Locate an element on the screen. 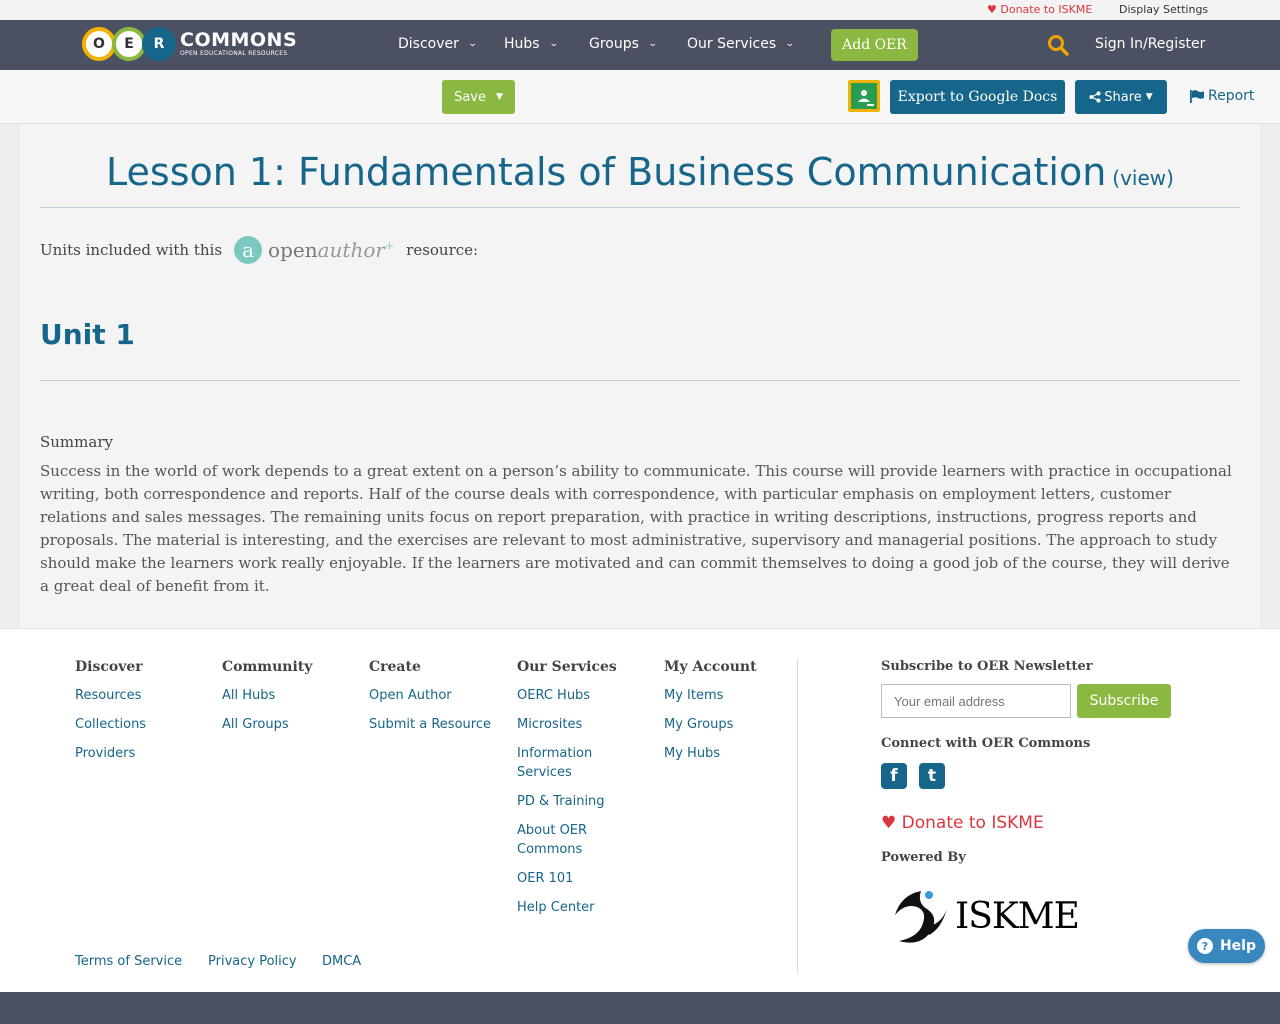 The height and width of the screenshot is (1024, 1280). google-classroom-icon is located at coordinates (864, 96).